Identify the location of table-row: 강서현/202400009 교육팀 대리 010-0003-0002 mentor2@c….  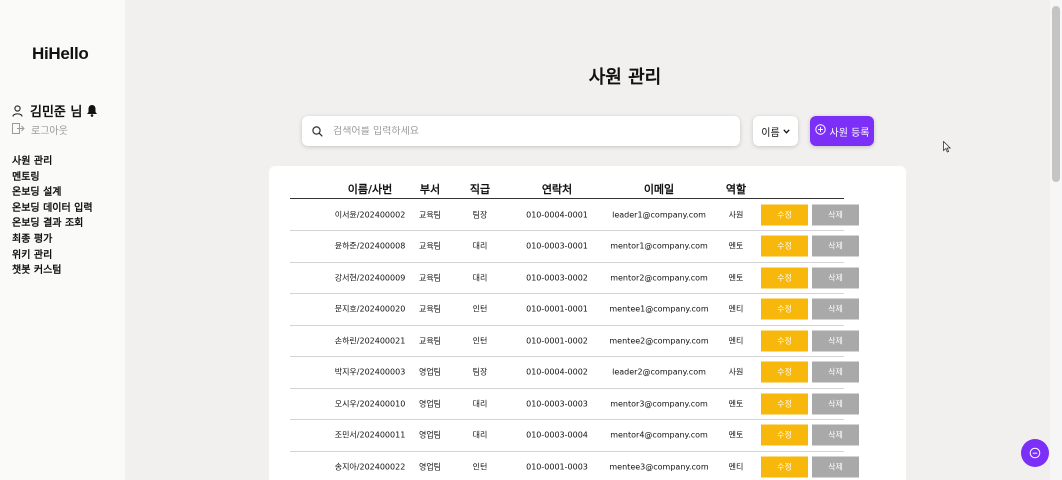
(574, 278).